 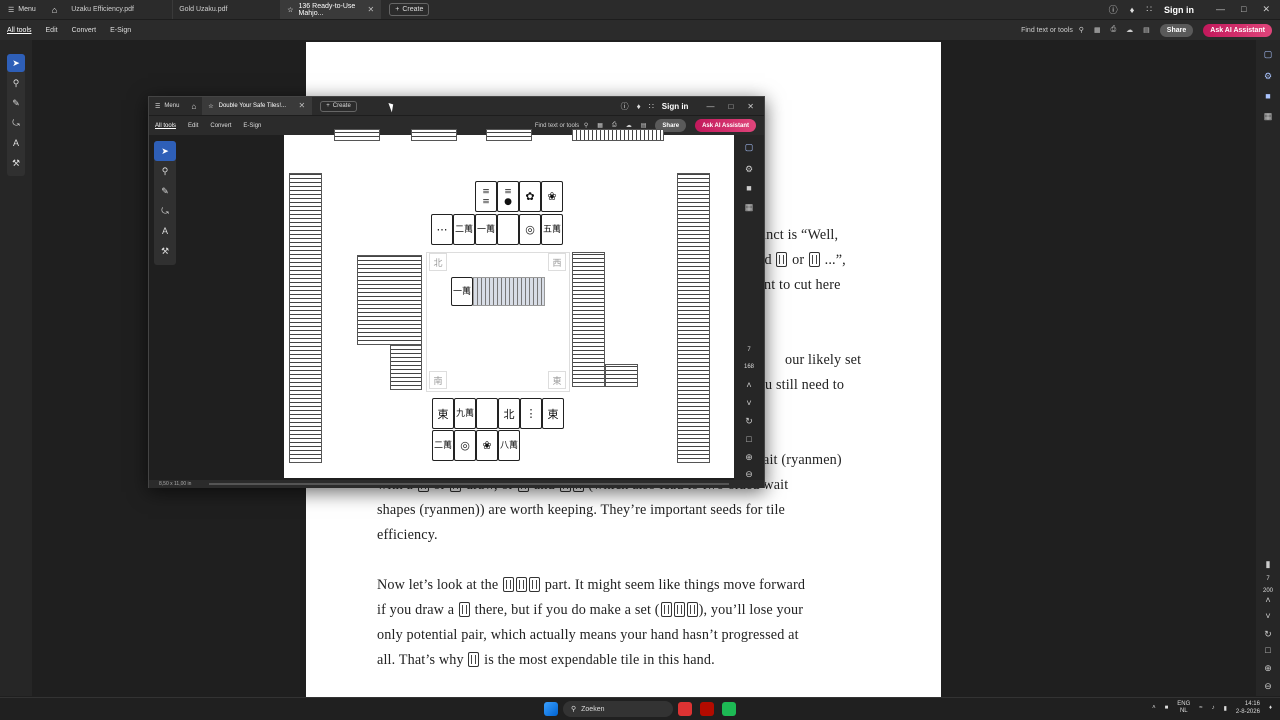 What do you see at coordinates (749, 350) in the screenshot?
I see `floating-page-number: 7` at bounding box center [749, 350].